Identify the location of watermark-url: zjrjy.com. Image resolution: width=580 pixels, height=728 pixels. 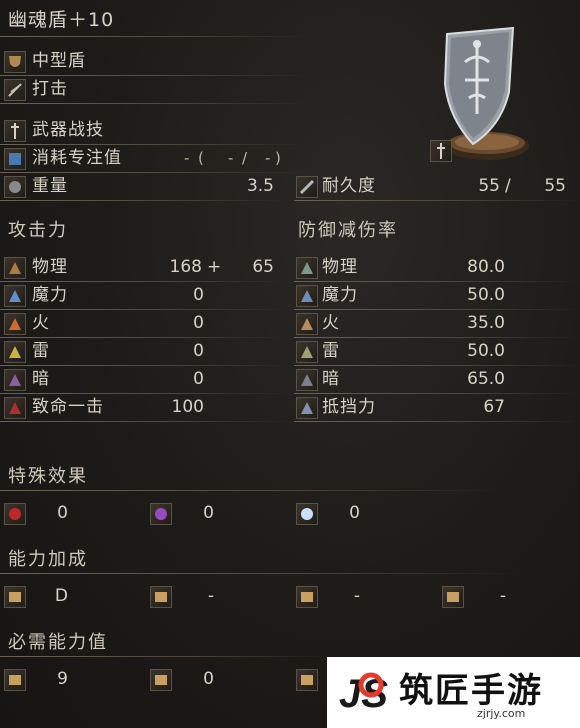
(501, 713).